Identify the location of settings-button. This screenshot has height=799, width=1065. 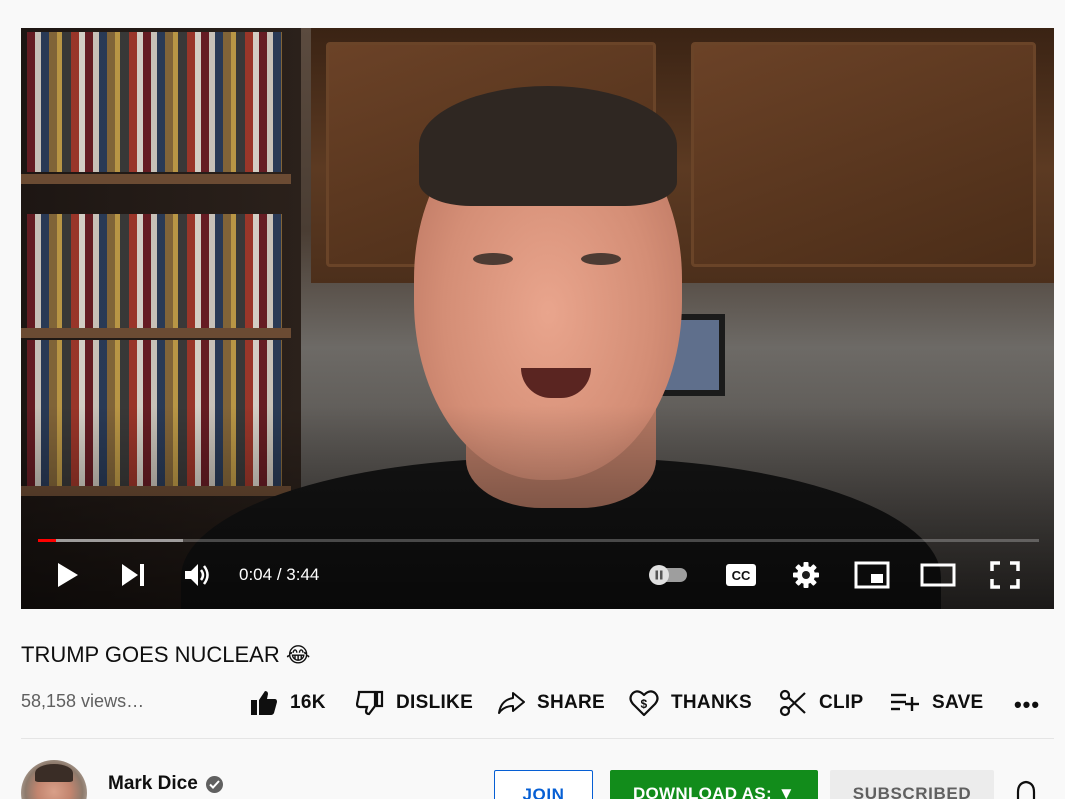
(806, 575).